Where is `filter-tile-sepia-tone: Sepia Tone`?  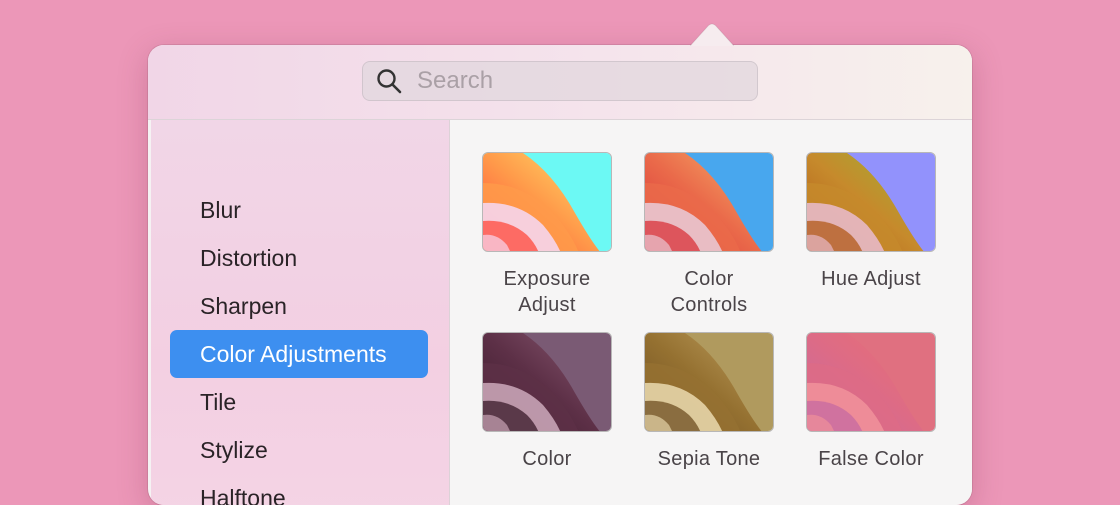
filter-tile-sepia-tone: Sepia Tone is located at coordinates (709, 402).